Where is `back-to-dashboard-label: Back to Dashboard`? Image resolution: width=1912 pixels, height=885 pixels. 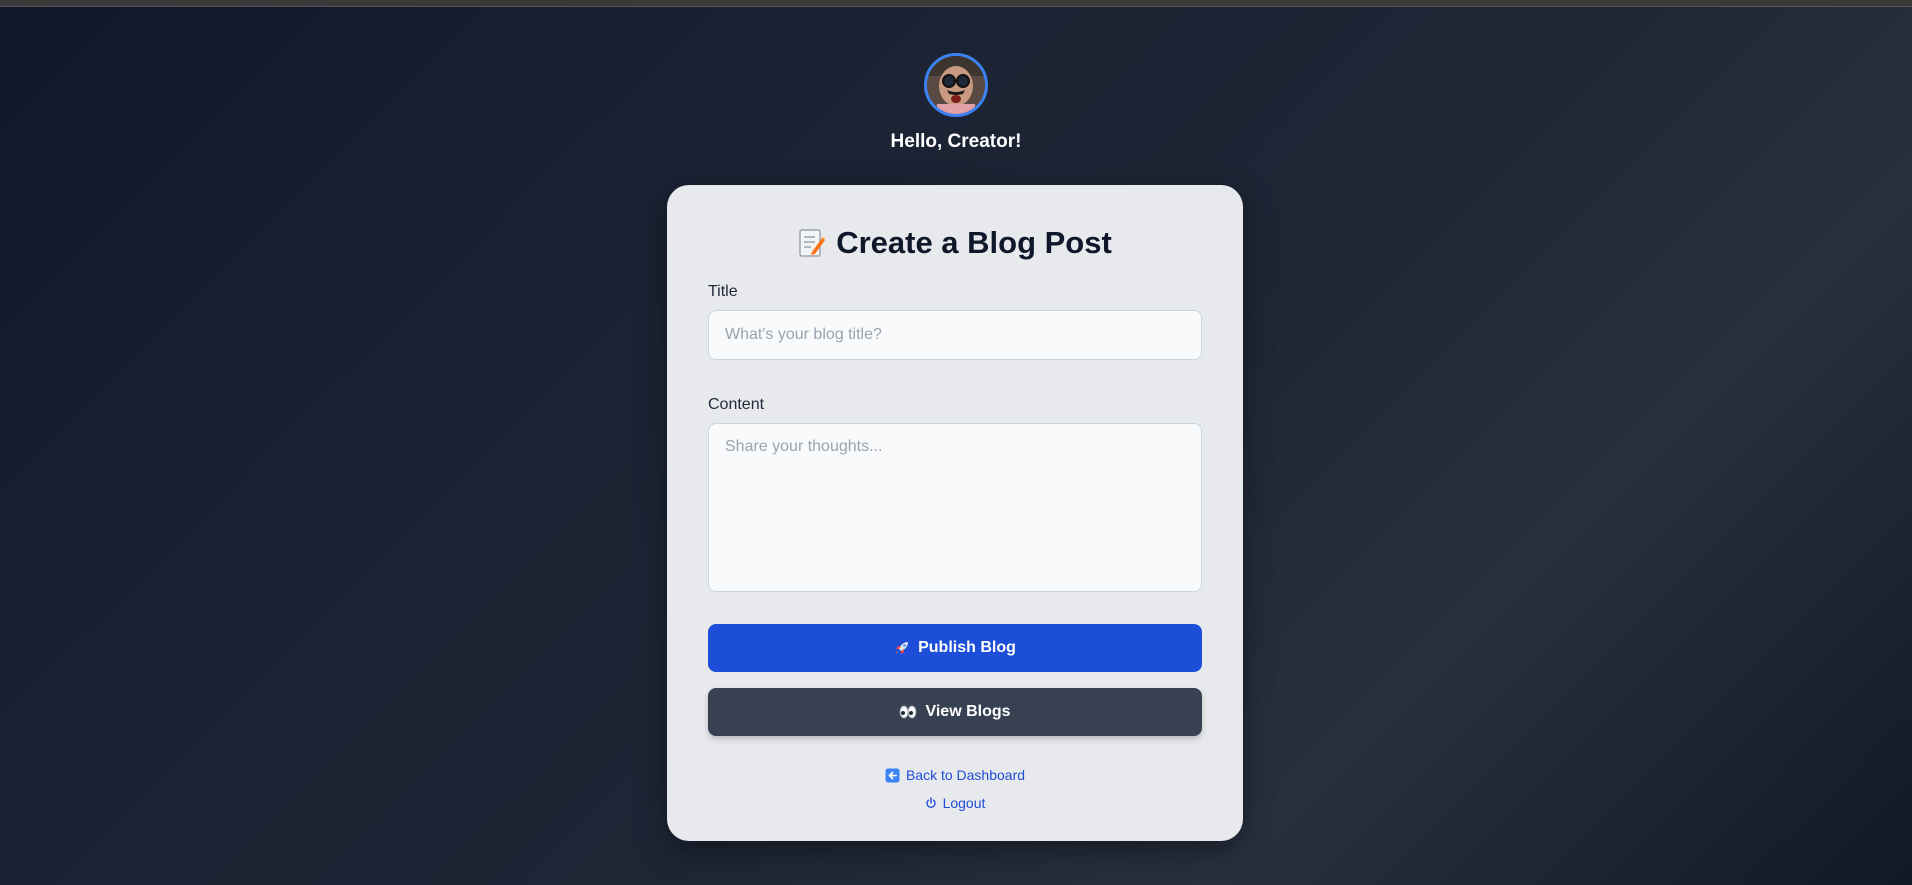
back-to-dashboard-label: Back to Dashboard is located at coordinates (965, 775).